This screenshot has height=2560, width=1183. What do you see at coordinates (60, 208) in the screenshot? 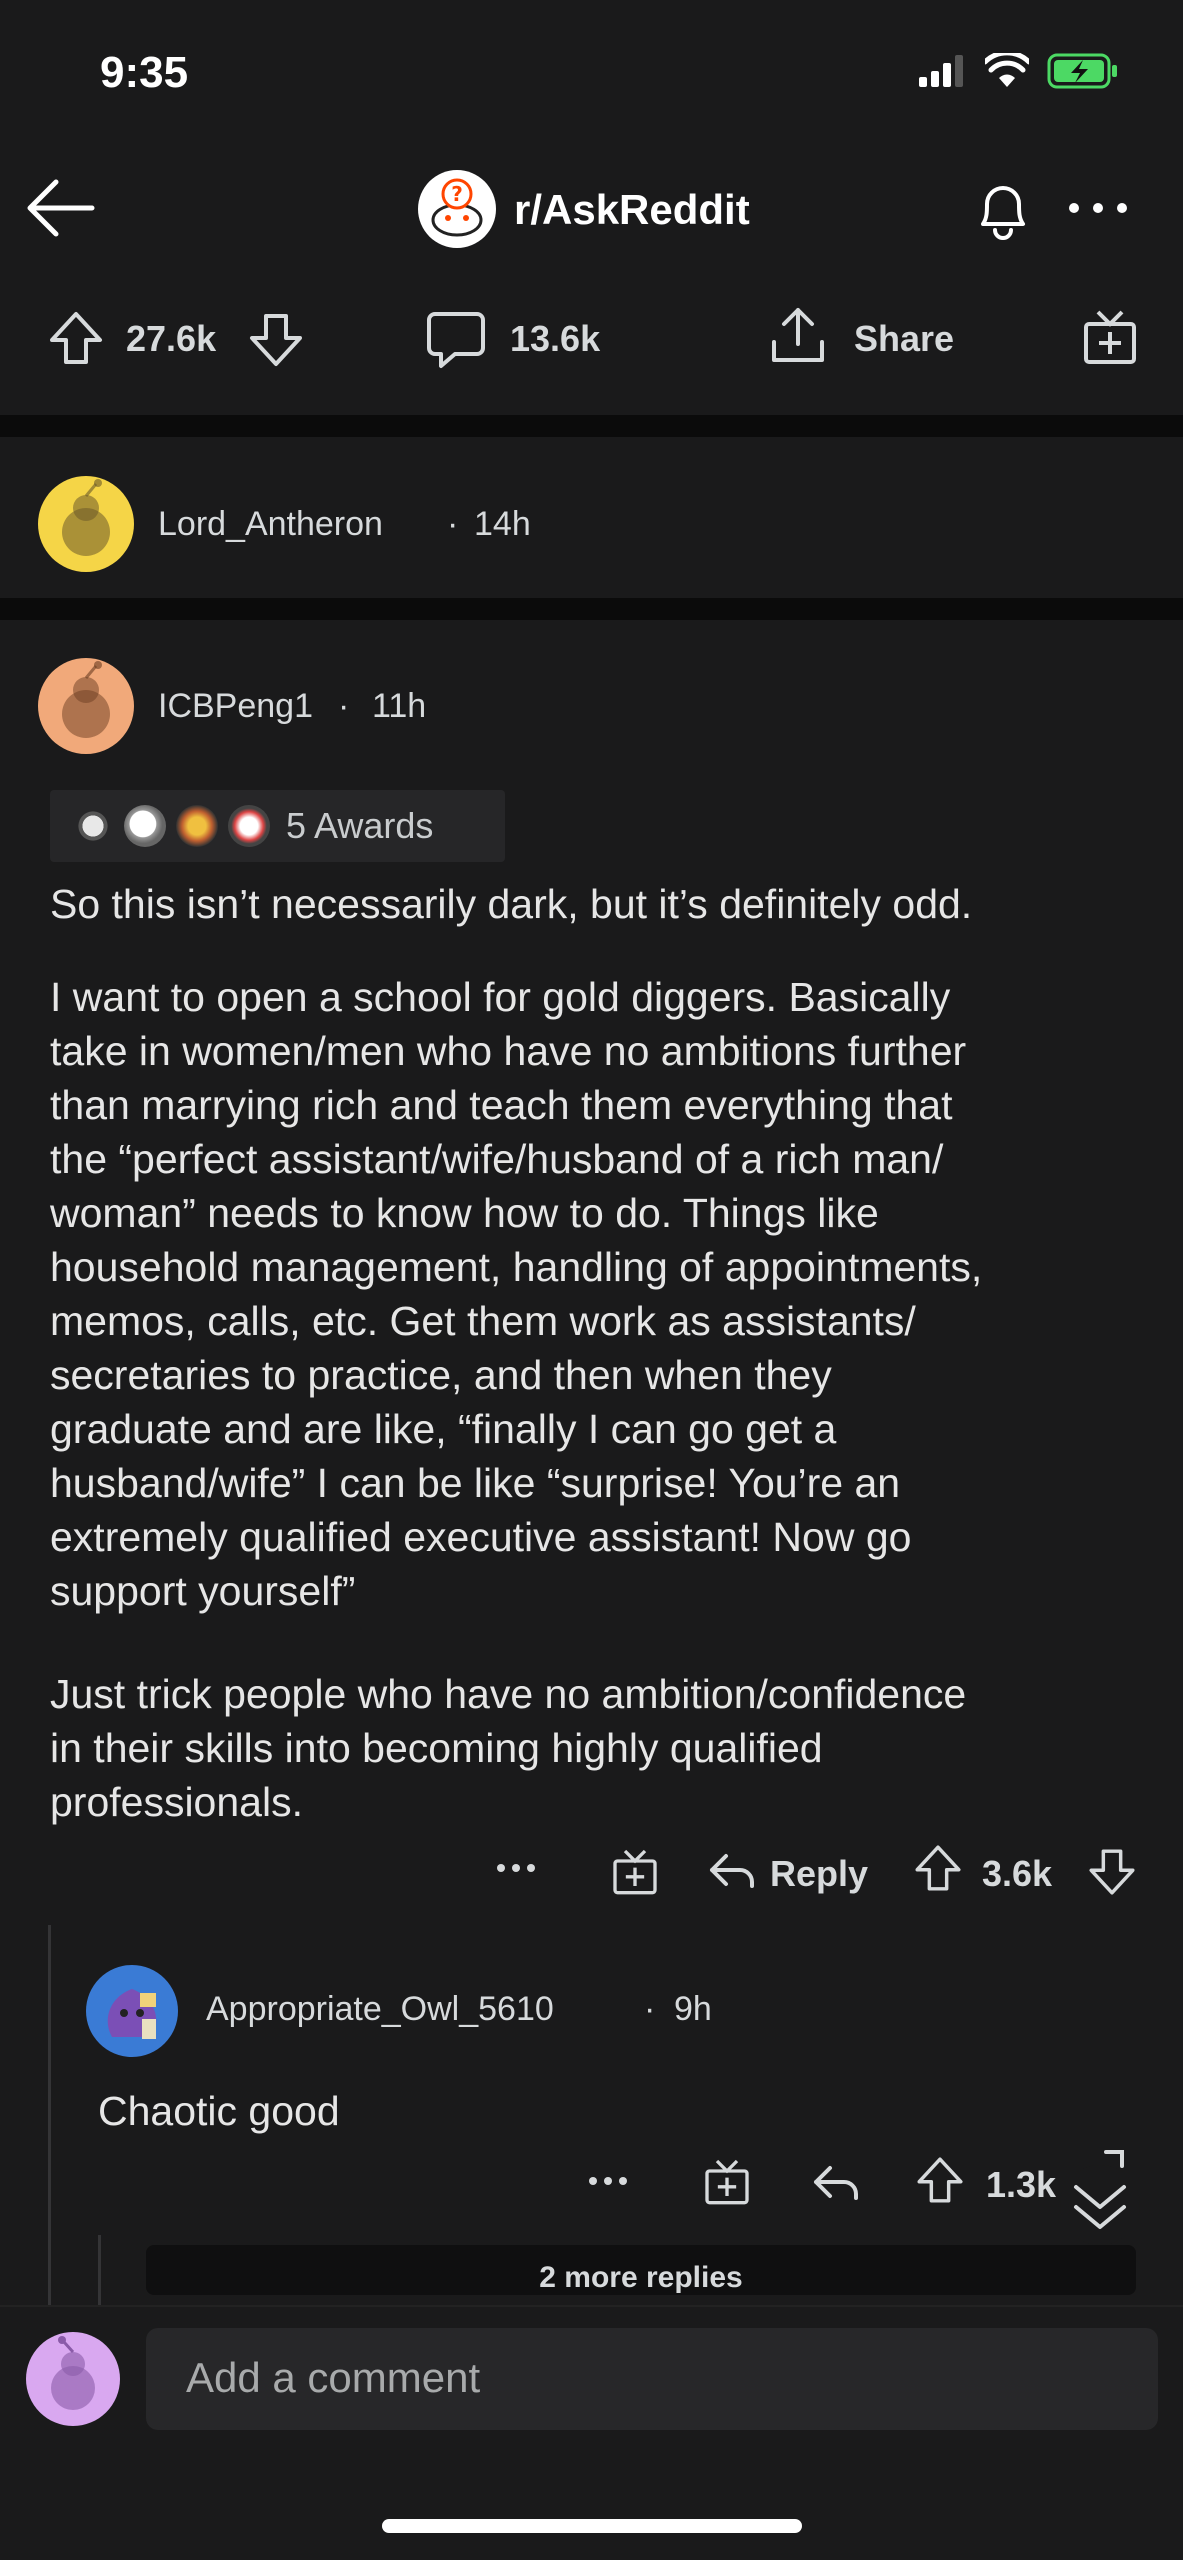
I see `back-arrow-icon` at bounding box center [60, 208].